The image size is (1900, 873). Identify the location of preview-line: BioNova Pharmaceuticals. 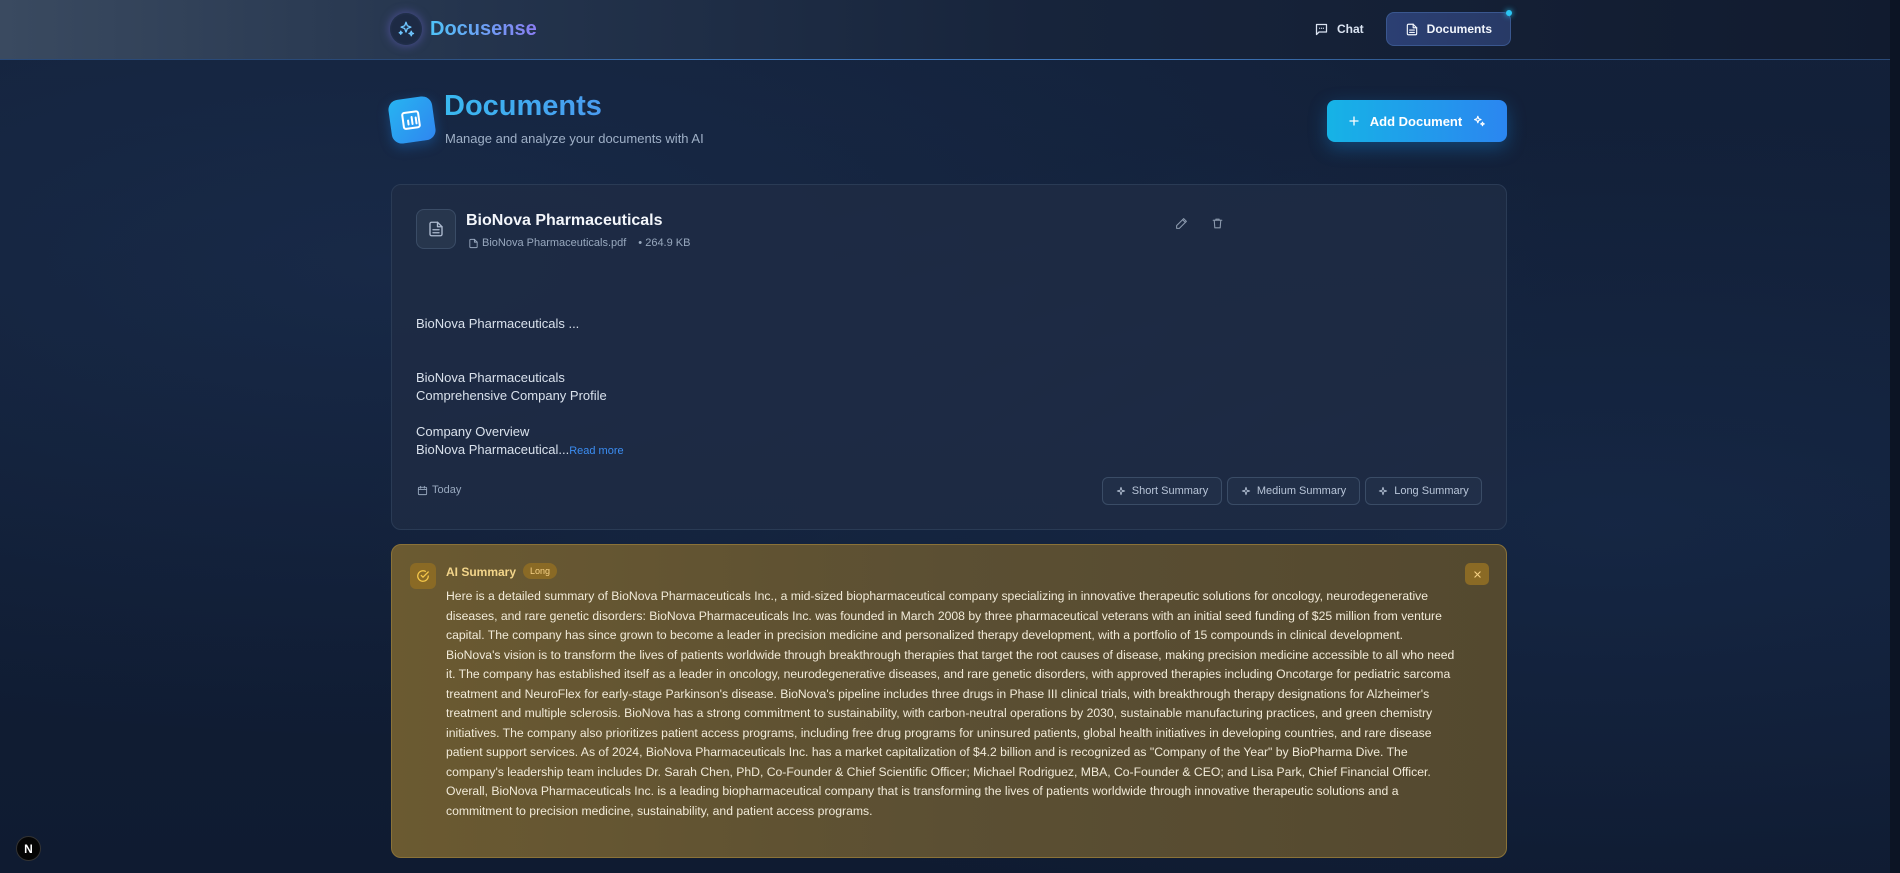
(490, 377).